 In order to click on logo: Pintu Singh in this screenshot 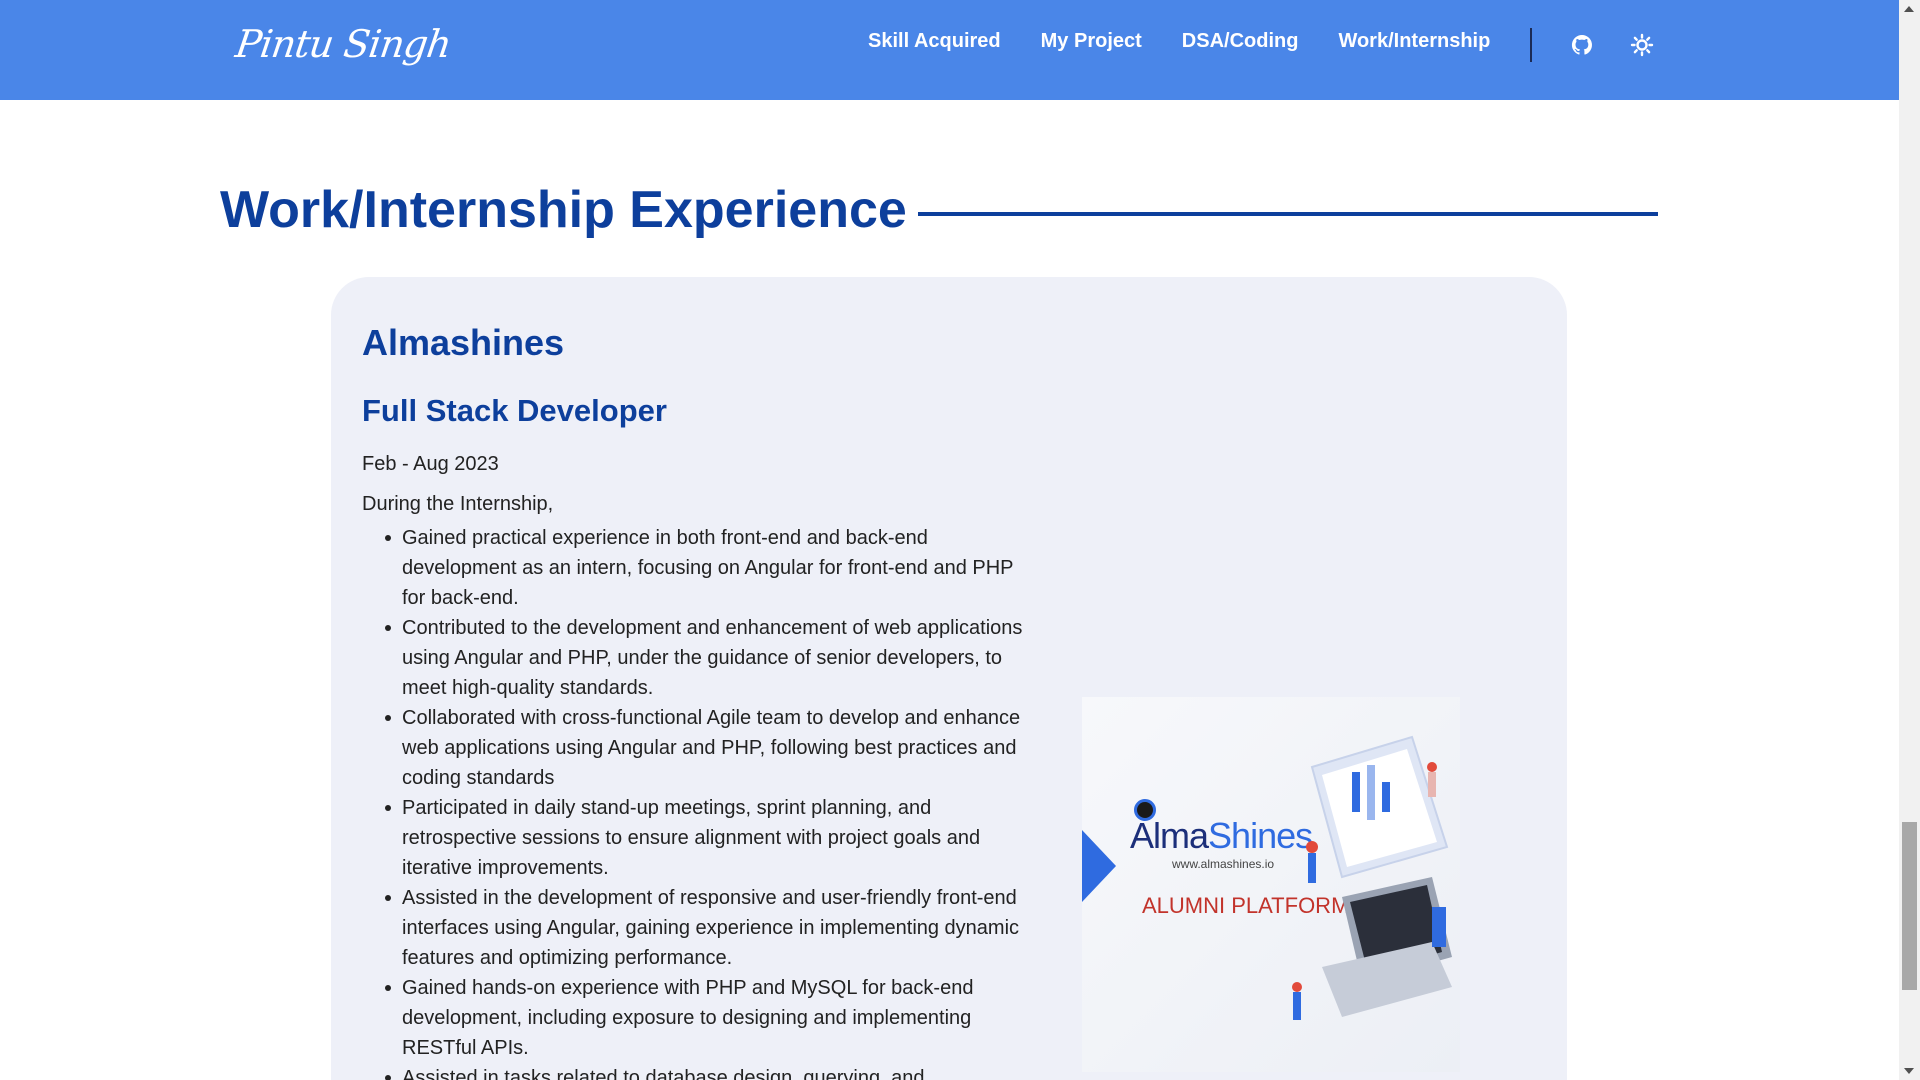, I will do `click(343, 44)`.